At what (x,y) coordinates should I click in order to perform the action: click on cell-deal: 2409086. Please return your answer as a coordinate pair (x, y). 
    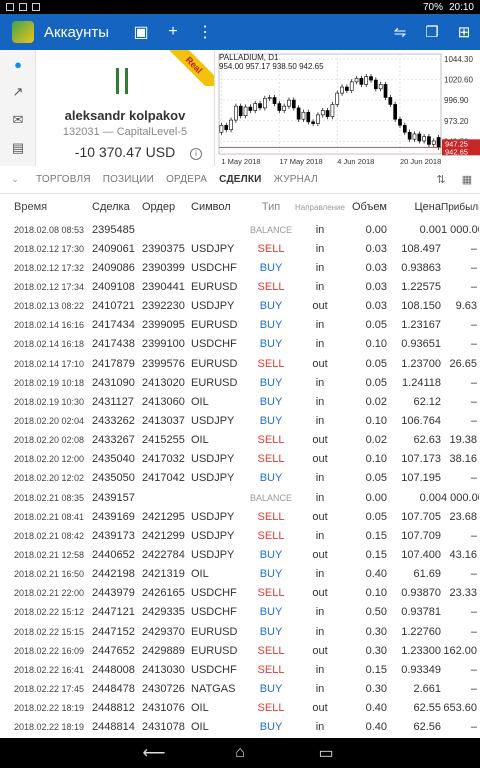
    Looking at the image, I should click on (113, 267).